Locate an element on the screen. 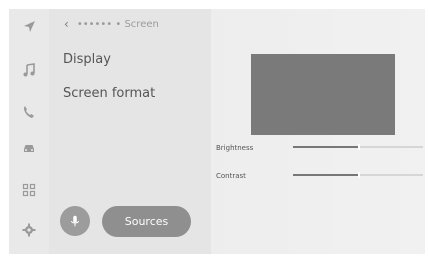 This screenshot has width=428, height=262. menu-item-screen-format: Screen format is located at coordinates (109, 93).